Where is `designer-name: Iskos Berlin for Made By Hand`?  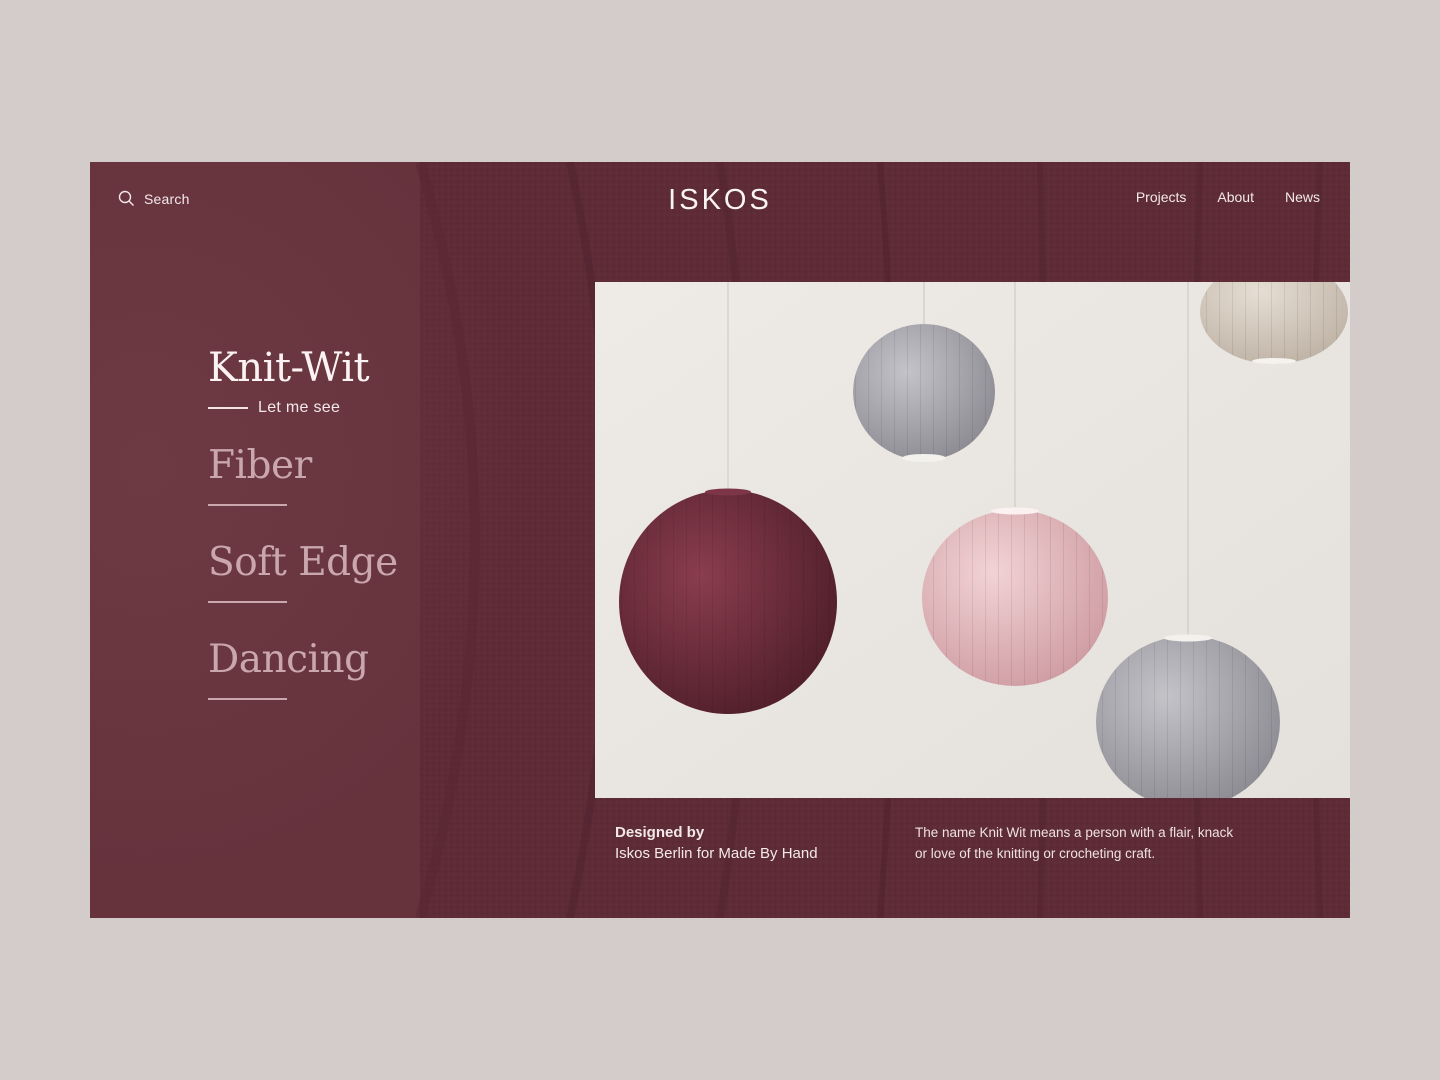
designer-name: Iskos Berlin for Made By Hand is located at coordinates (716, 853).